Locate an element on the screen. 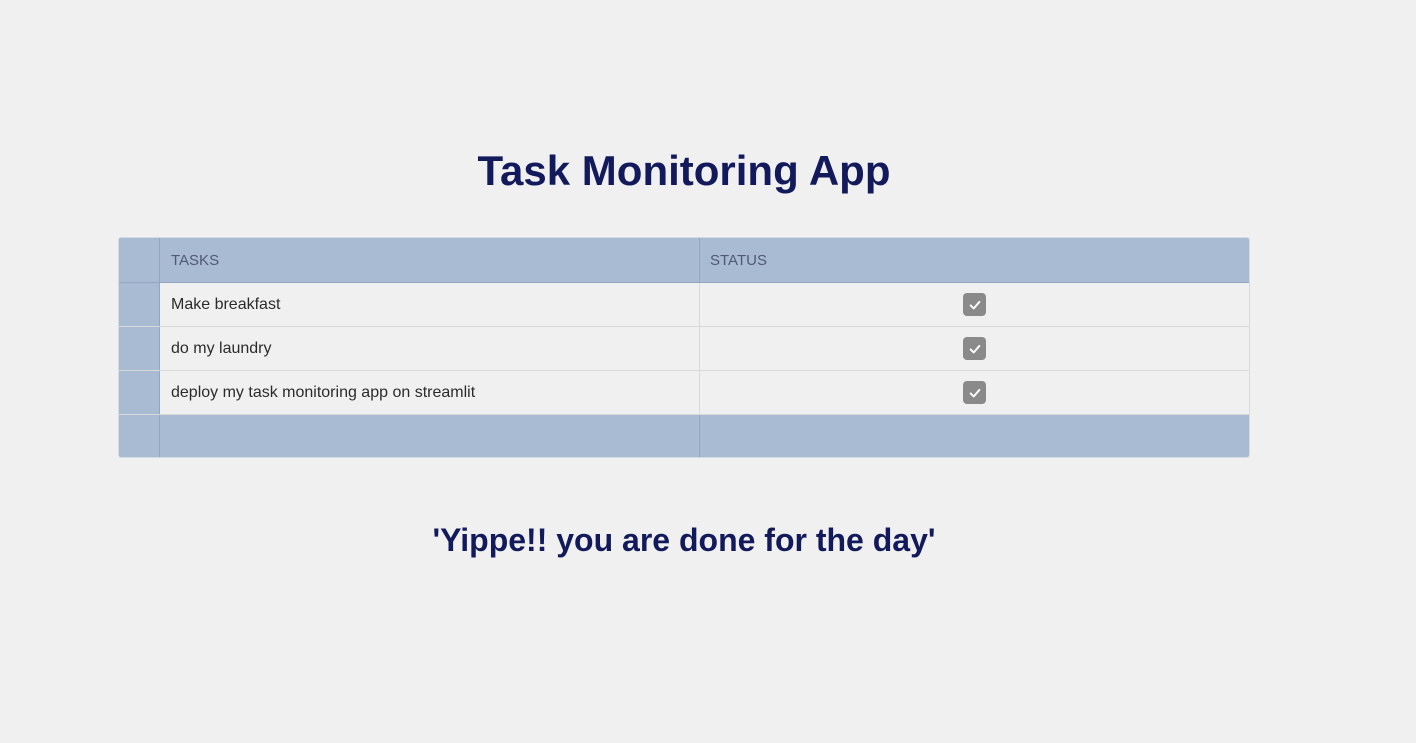 This screenshot has height=743, width=1416. column-header-status: STATUS is located at coordinates (974, 260).